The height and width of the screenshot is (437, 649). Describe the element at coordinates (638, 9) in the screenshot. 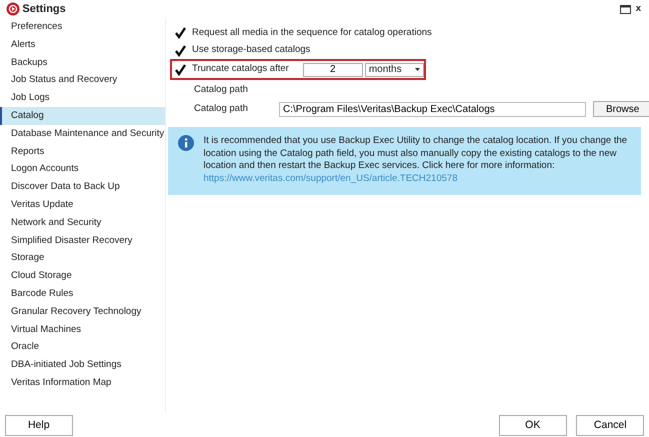

I see `close-button: x` at that location.